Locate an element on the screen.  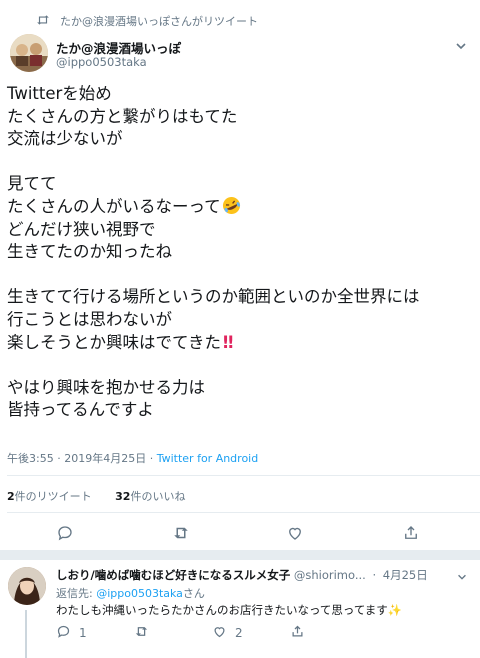
tweet-line: やはり興味を抱かせる力は is located at coordinates (106, 387).